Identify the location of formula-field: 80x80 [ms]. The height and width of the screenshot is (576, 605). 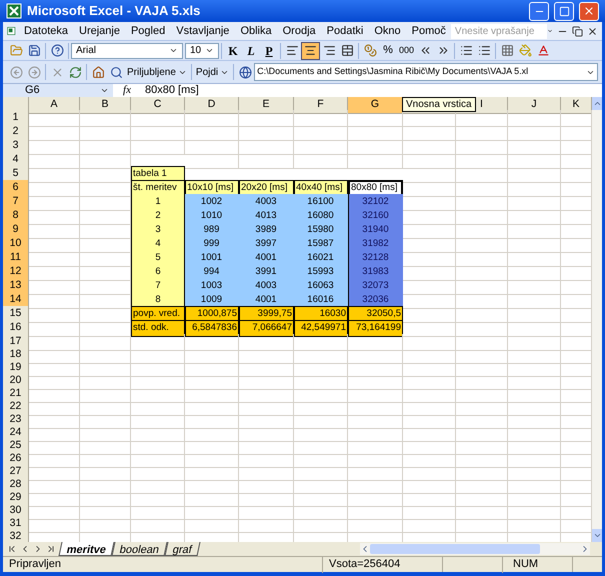
(371, 90).